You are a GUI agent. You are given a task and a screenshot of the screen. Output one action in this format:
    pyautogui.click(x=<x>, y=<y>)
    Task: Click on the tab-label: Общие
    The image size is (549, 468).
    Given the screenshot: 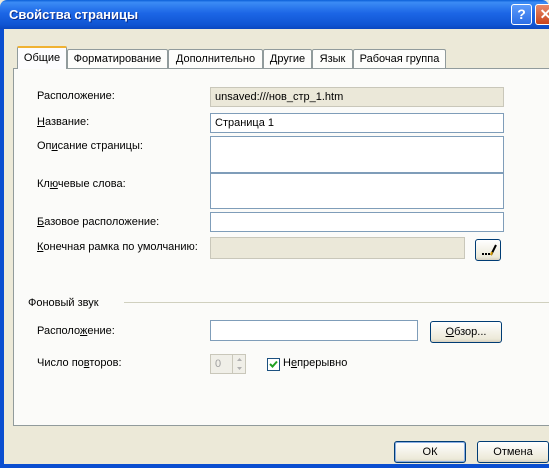 What is the action you would take?
    pyautogui.click(x=42, y=58)
    